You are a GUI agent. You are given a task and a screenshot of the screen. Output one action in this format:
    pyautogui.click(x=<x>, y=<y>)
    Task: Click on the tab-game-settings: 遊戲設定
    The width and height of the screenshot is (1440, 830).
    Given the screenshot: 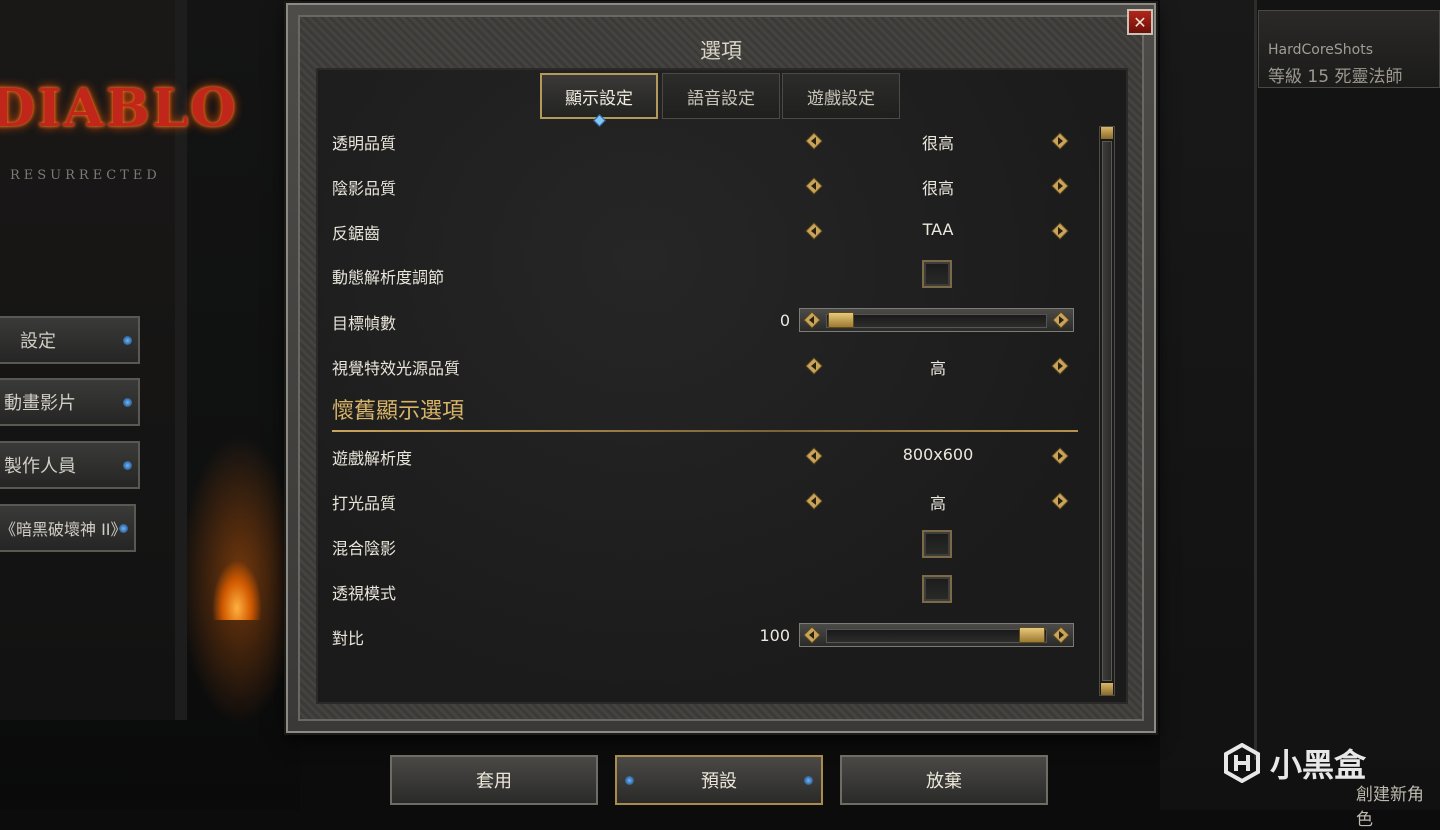 What is the action you would take?
    pyautogui.click(x=841, y=96)
    